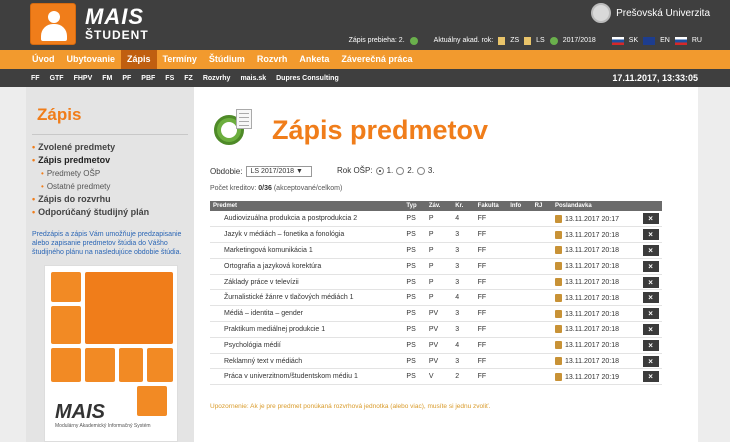 The width and height of the screenshot is (730, 442). Describe the element at coordinates (376, 40) in the screenshot. I see `enrollment-label: Zápis prebieha: 2.` at that location.